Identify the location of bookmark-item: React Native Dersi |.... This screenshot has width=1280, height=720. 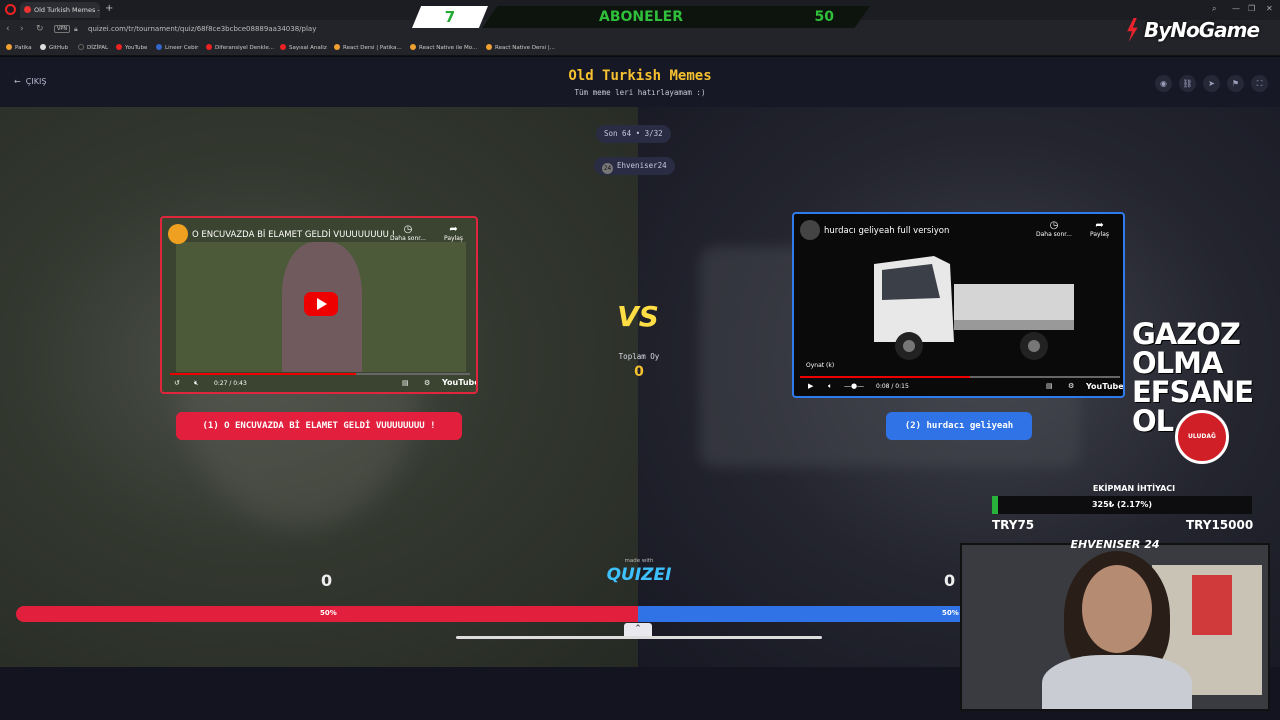
(520, 47).